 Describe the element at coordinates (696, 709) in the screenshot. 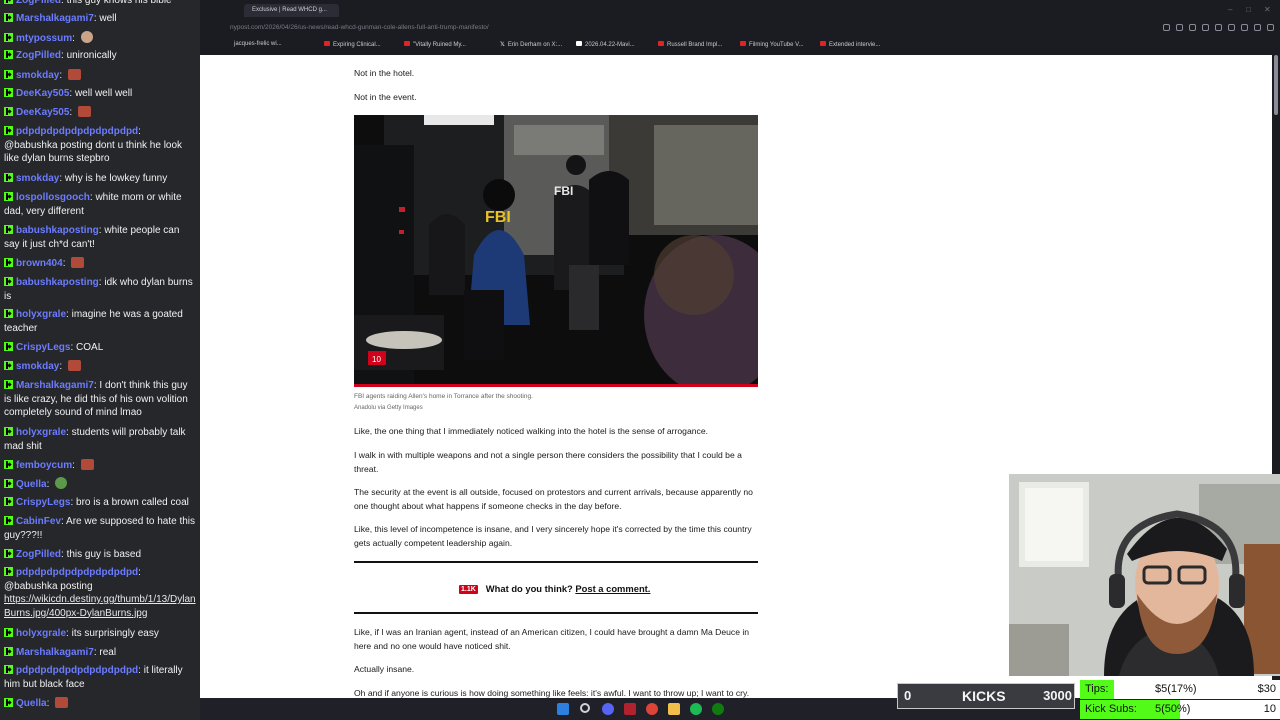

I see `spotify-icon` at that location.